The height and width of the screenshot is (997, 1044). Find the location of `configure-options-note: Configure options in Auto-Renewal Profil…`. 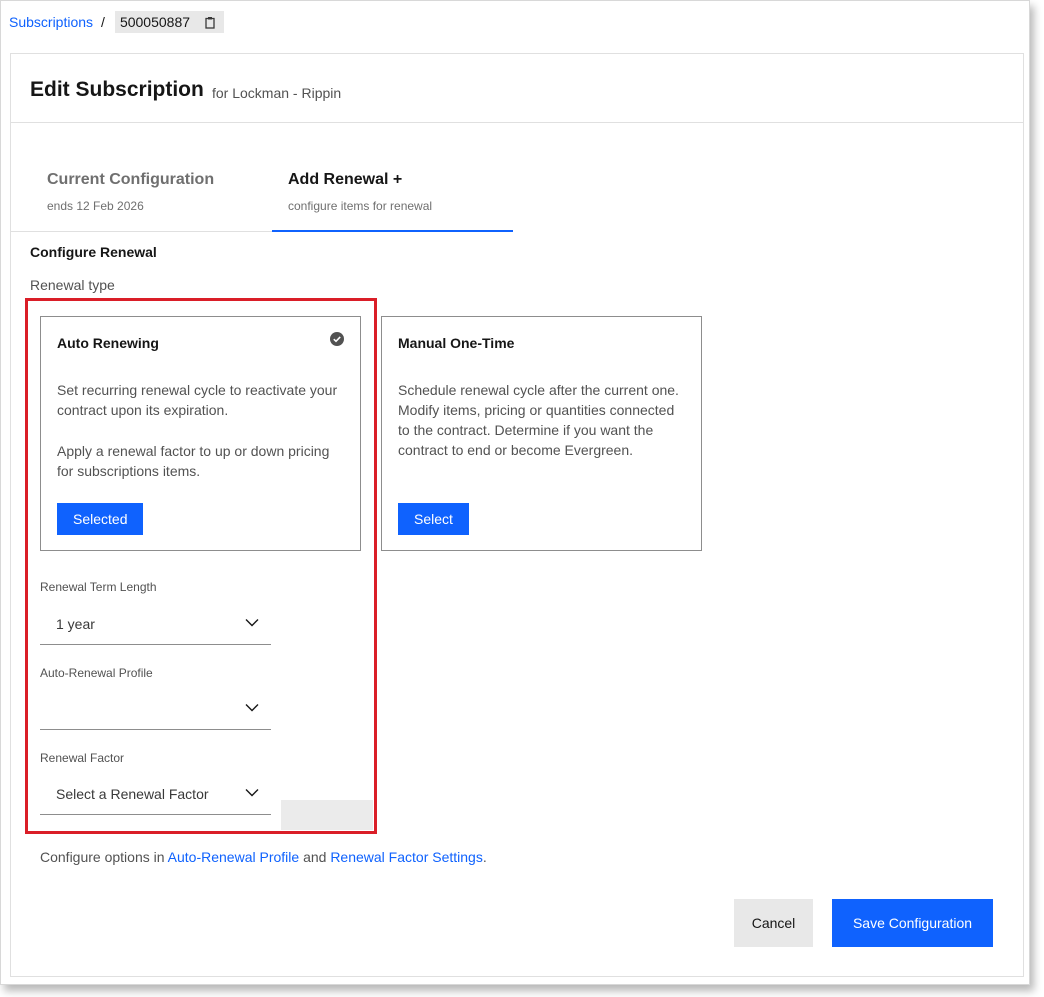

configure-options-note: Configure options in Auto-Renewal Profil… is located at coordinates (263, 857).